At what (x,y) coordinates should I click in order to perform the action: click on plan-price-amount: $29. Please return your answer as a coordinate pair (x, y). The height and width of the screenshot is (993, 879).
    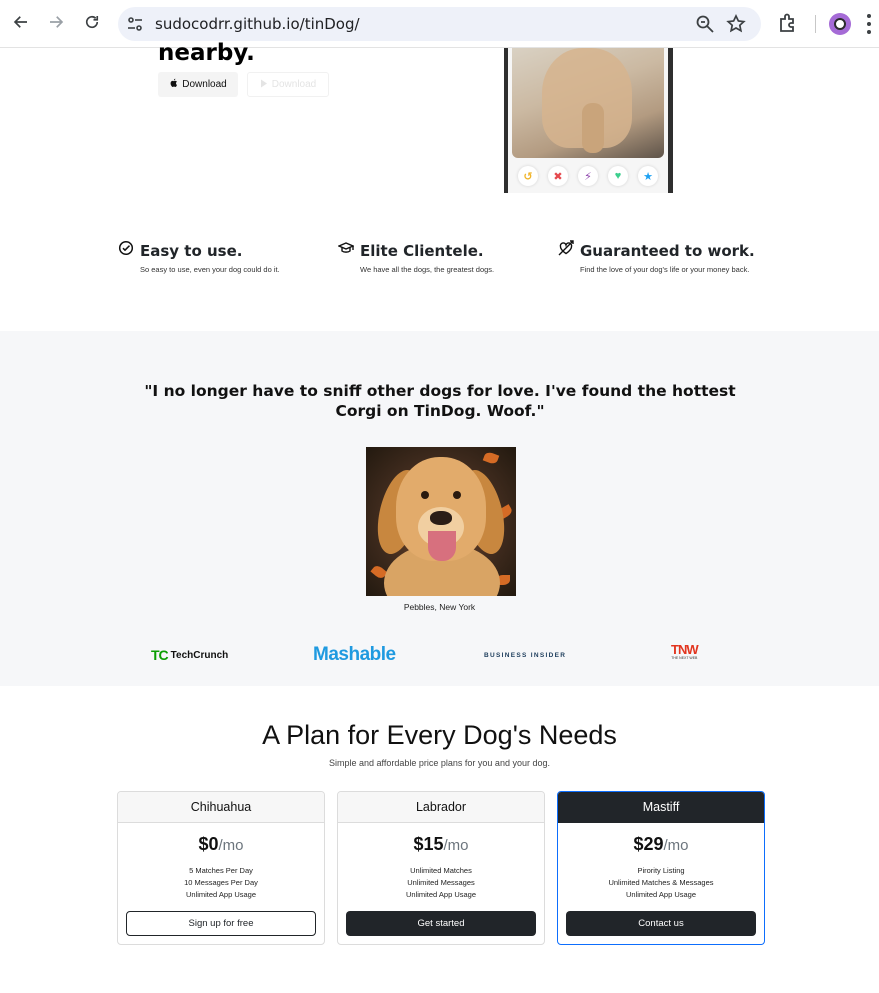
    Looking at the image, I should click on (648, 844).